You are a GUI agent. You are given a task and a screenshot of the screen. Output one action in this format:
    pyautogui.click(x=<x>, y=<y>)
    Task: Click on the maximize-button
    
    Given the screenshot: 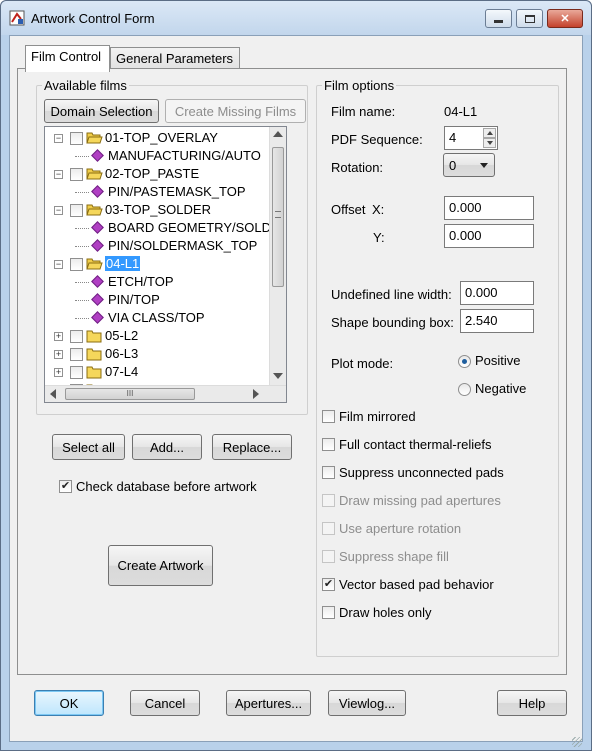 What is the action you would take?
    pyautogui.click(x=529, y=18)
    